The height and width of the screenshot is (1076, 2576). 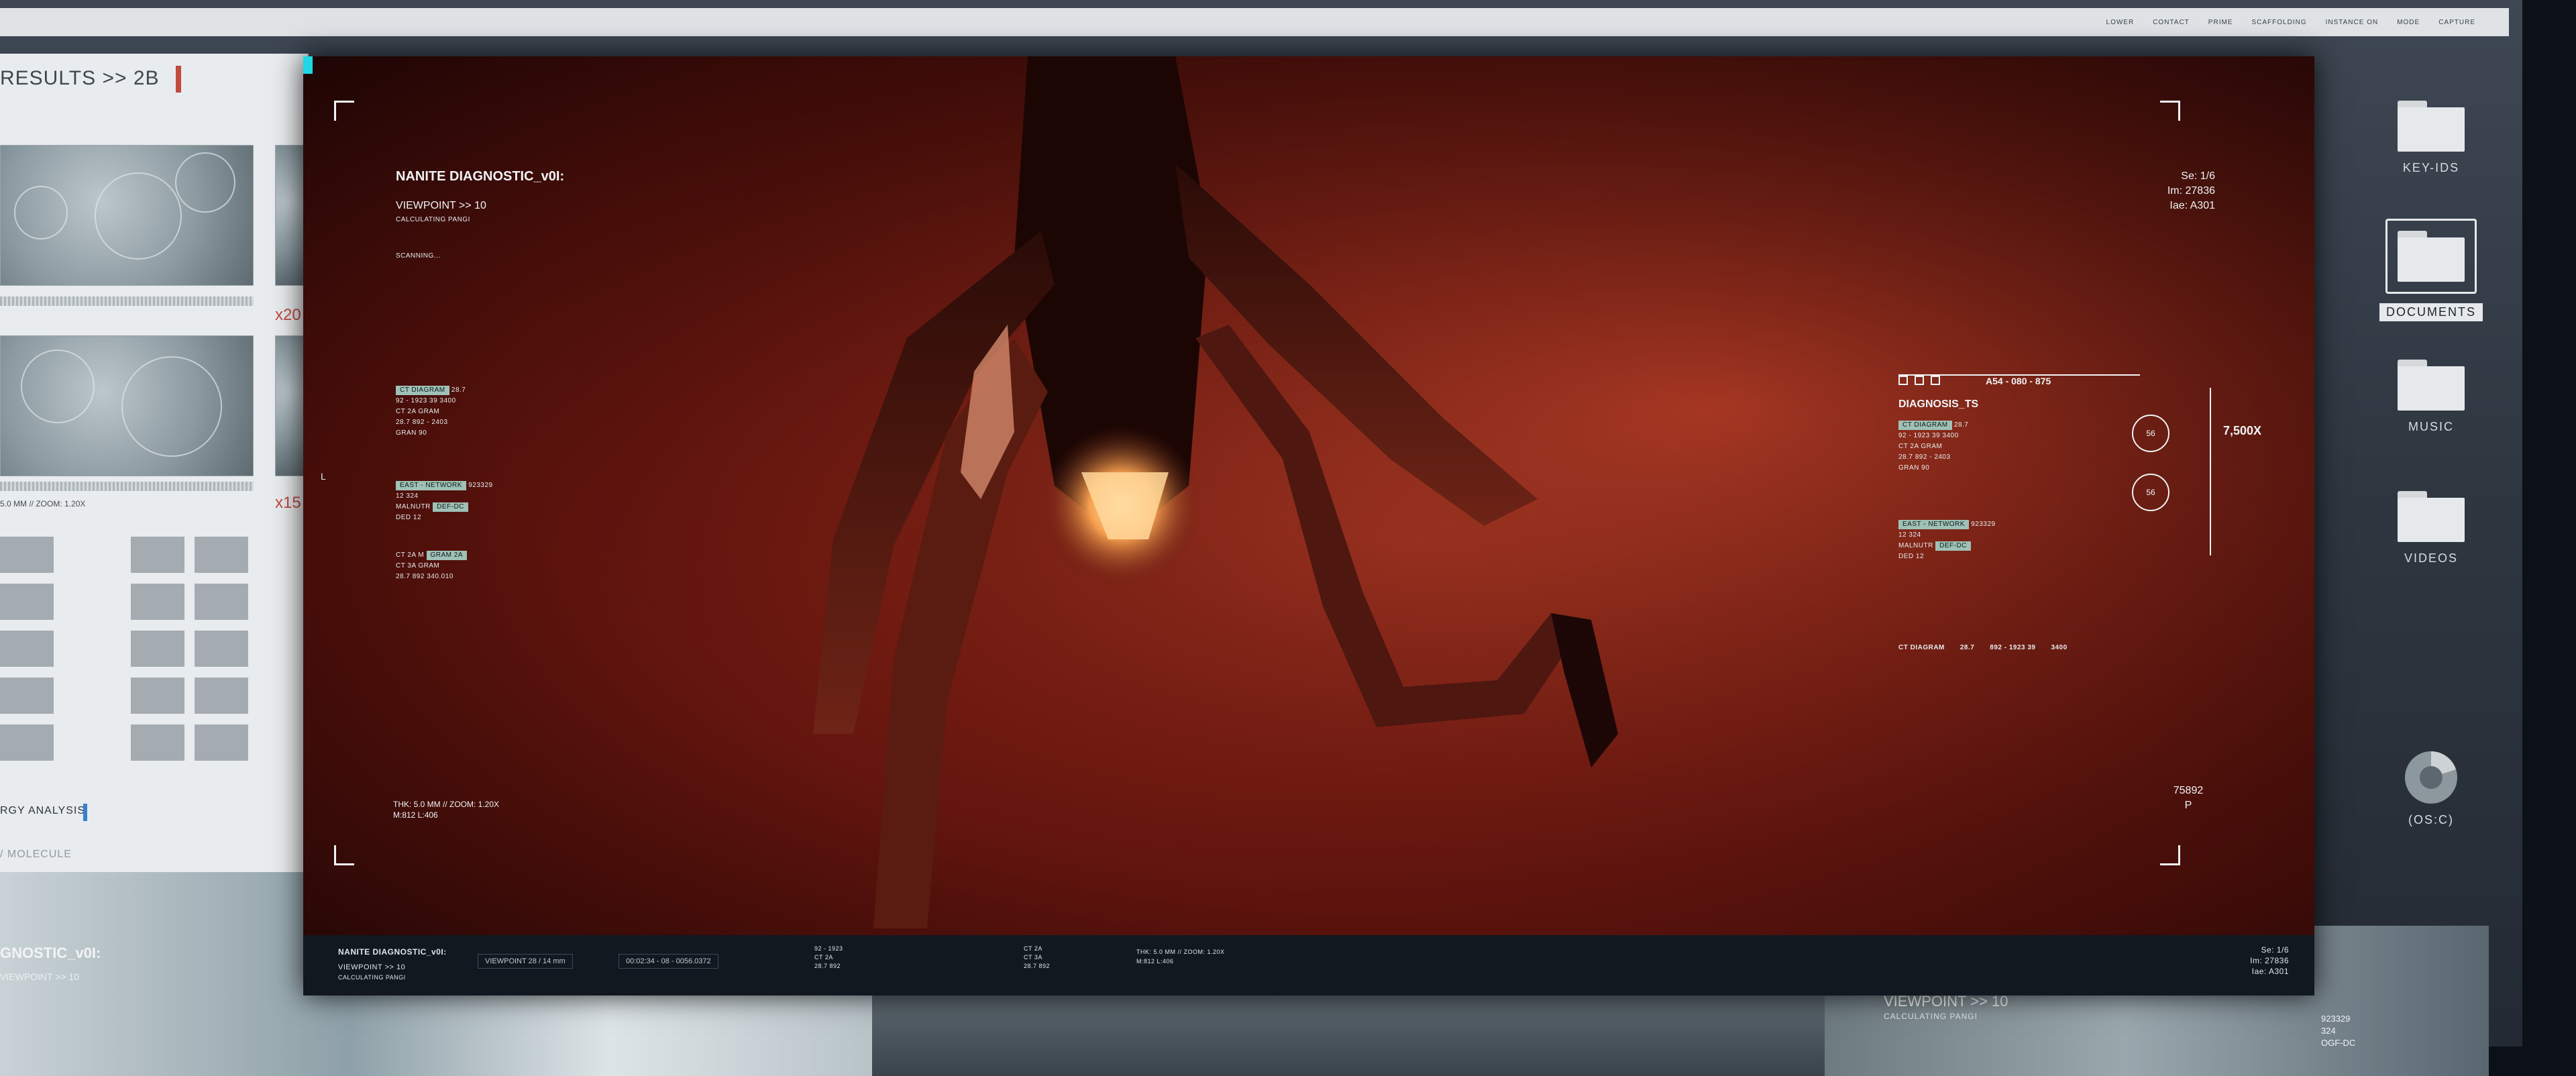 What do you see at coordinates (415, 815) in the screenshot?
I see `hud-magnification: M:812 L:406` at bounding box center [415, 815].